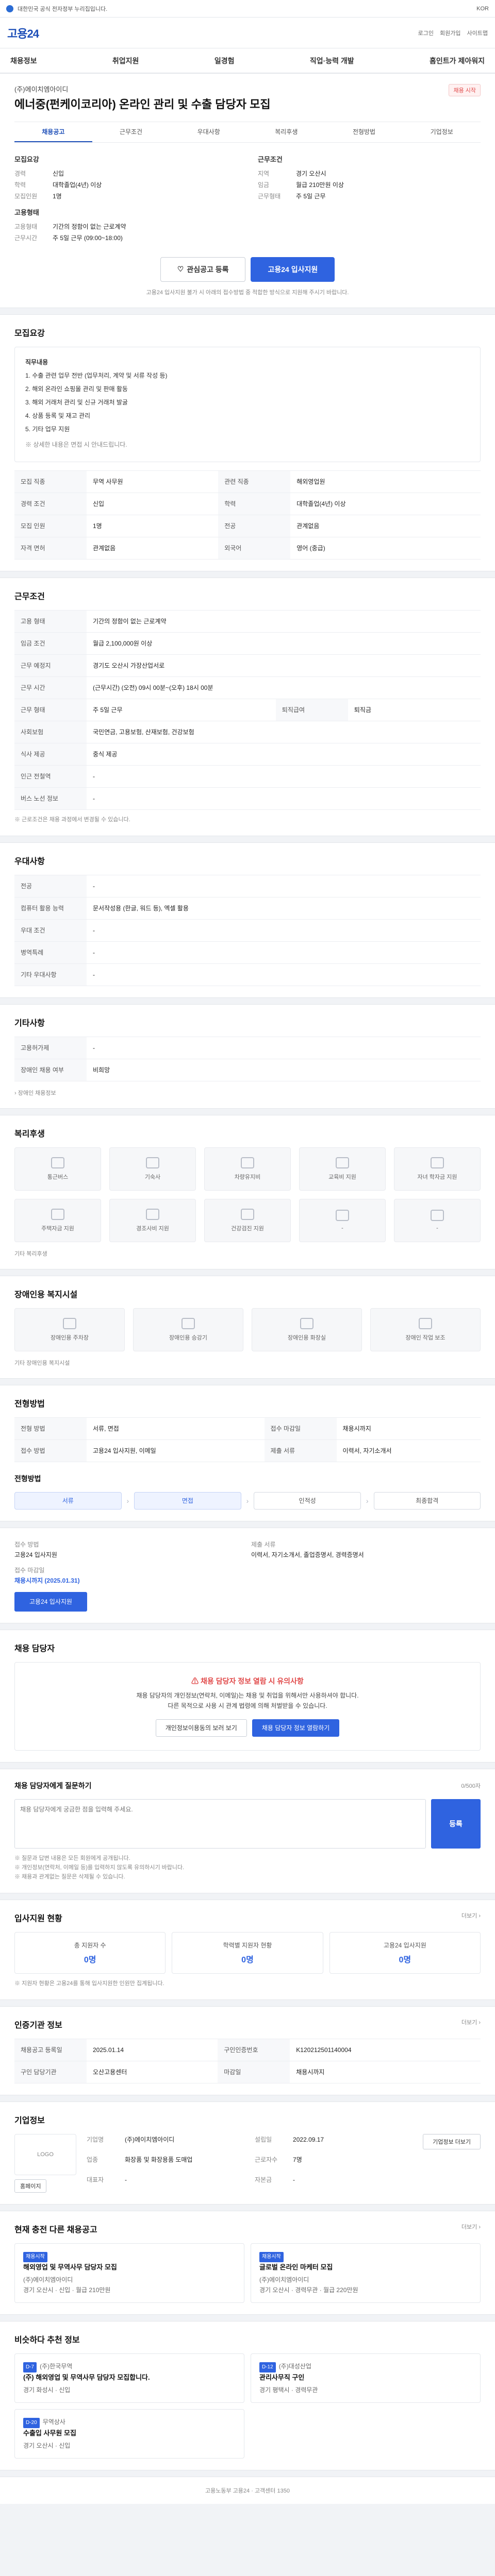 This screenshot has width=495, height=2576. Describe the element at coordinates (254, 548) in the screenshot. I see `table-key: 외국어` at that location.